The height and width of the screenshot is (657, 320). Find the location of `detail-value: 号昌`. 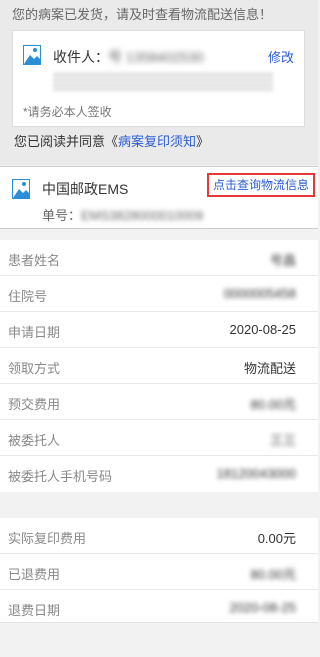

detail-value: 号昌 is located at coordinates (282, 260).